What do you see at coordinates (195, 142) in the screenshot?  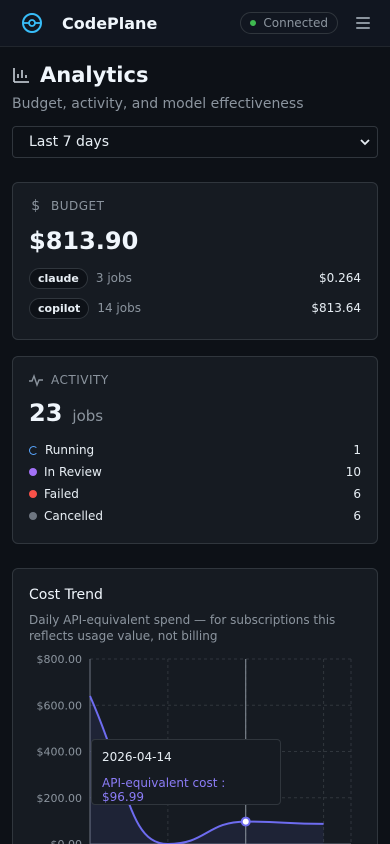 I see `date-range-select: Last 7 days` at bounding box center [195, 142].